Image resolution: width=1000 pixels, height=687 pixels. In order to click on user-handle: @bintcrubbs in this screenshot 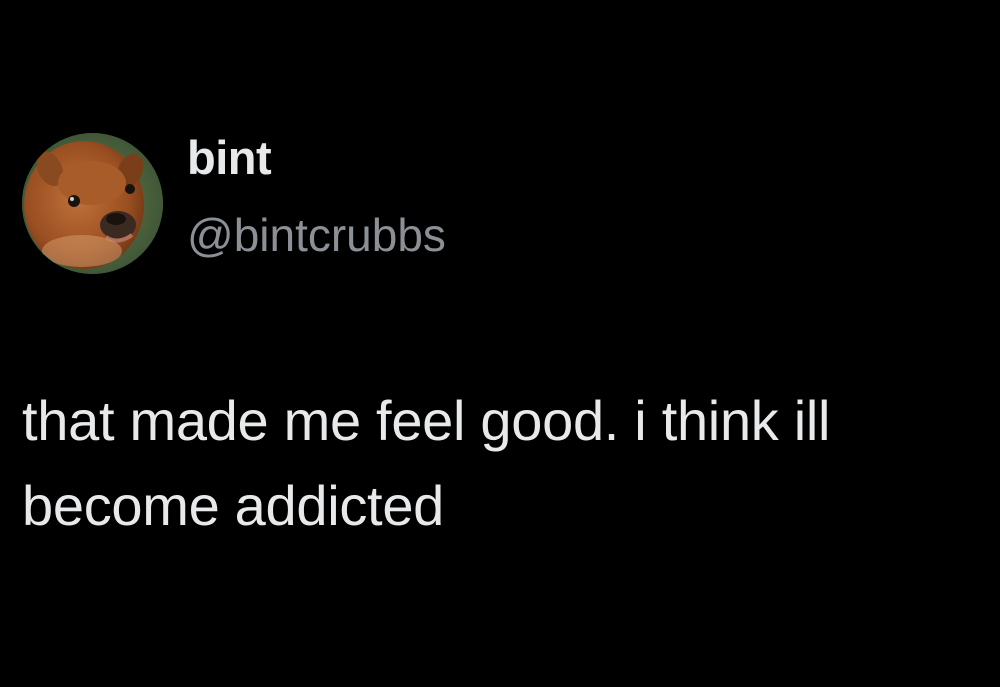, I will do `click(316, 235)`.